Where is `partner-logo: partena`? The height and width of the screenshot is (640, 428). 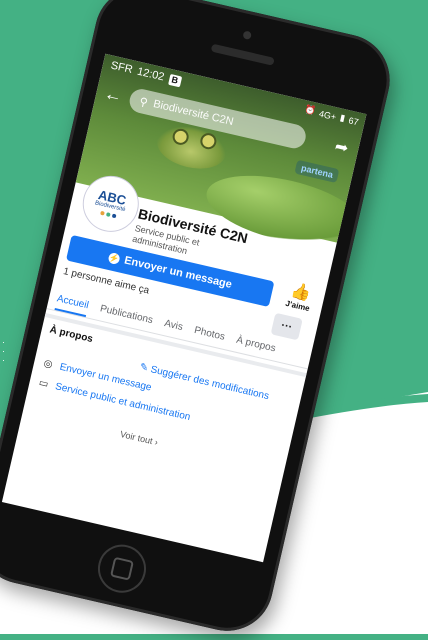
partner-logo: partena is located at coordinates (317, 171).